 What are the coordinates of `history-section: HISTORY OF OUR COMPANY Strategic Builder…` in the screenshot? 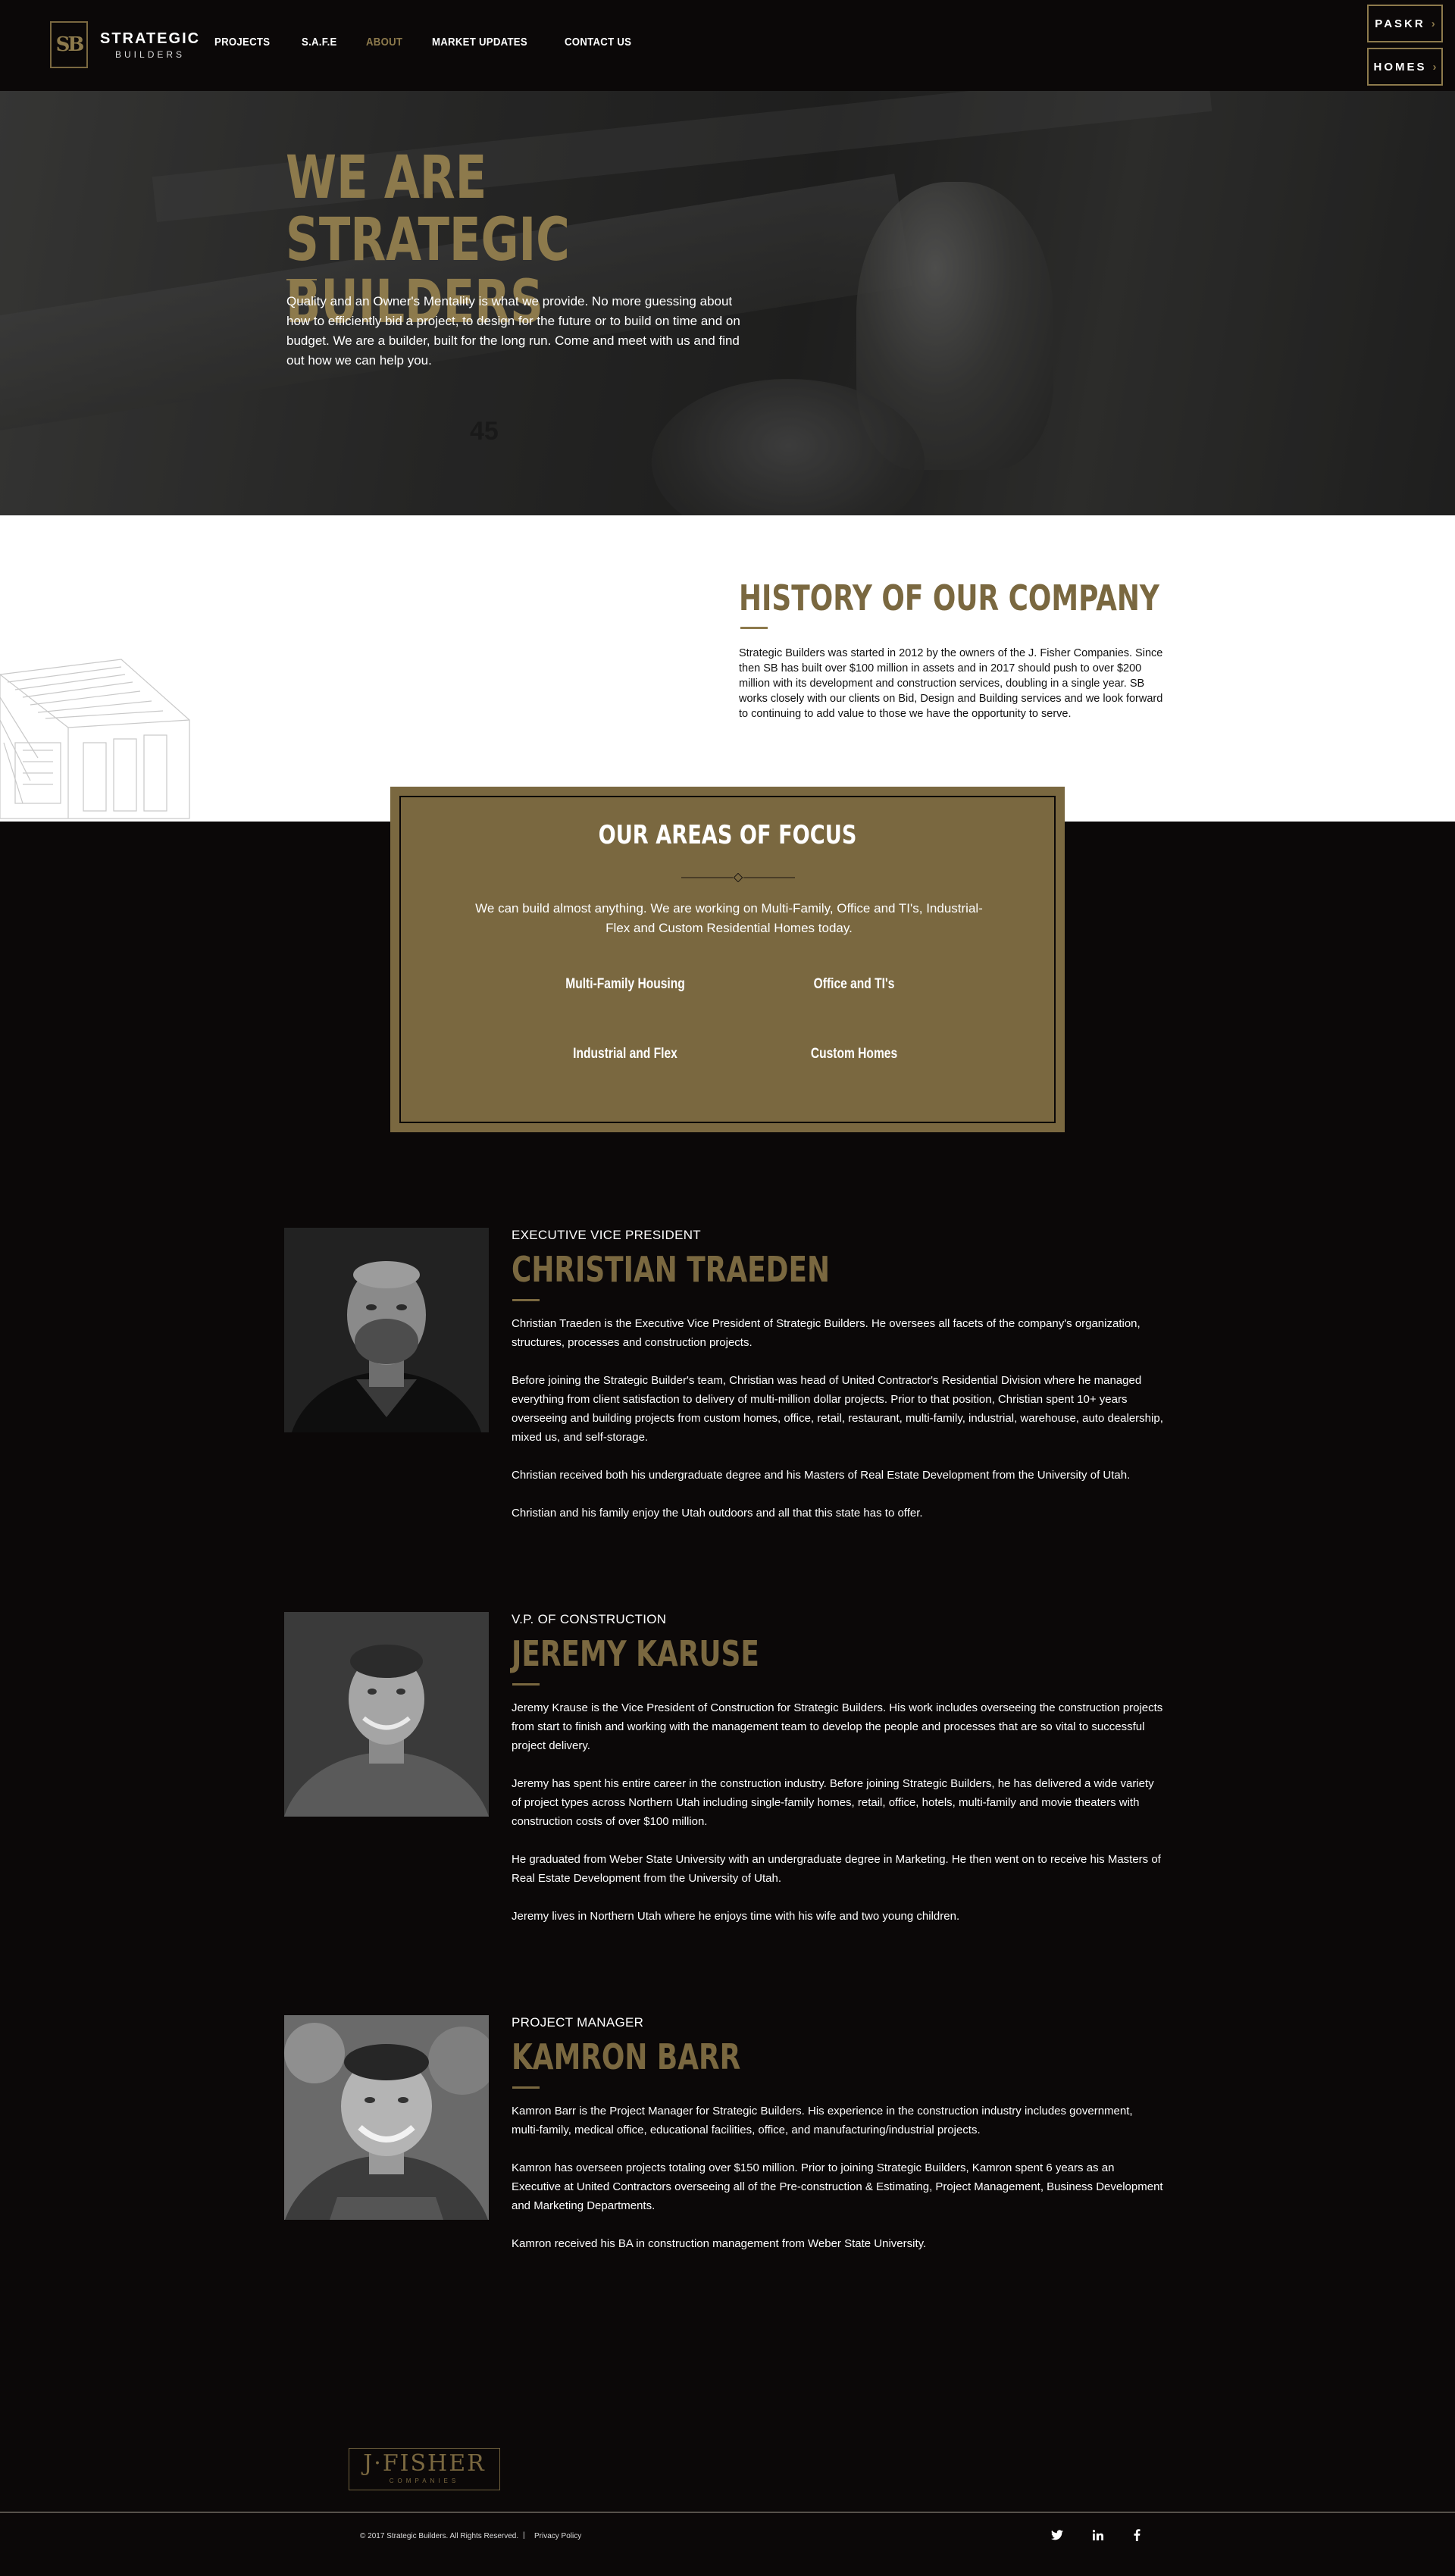 It's located at (727, 668).